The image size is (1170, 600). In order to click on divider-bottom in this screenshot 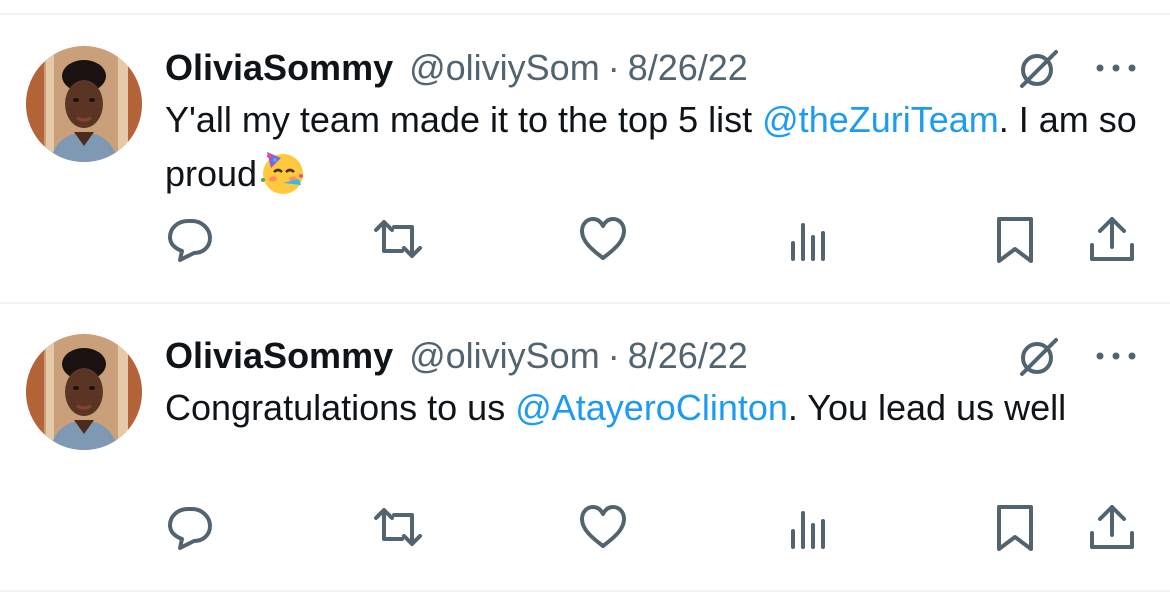, I will do `click(585, 591)`.